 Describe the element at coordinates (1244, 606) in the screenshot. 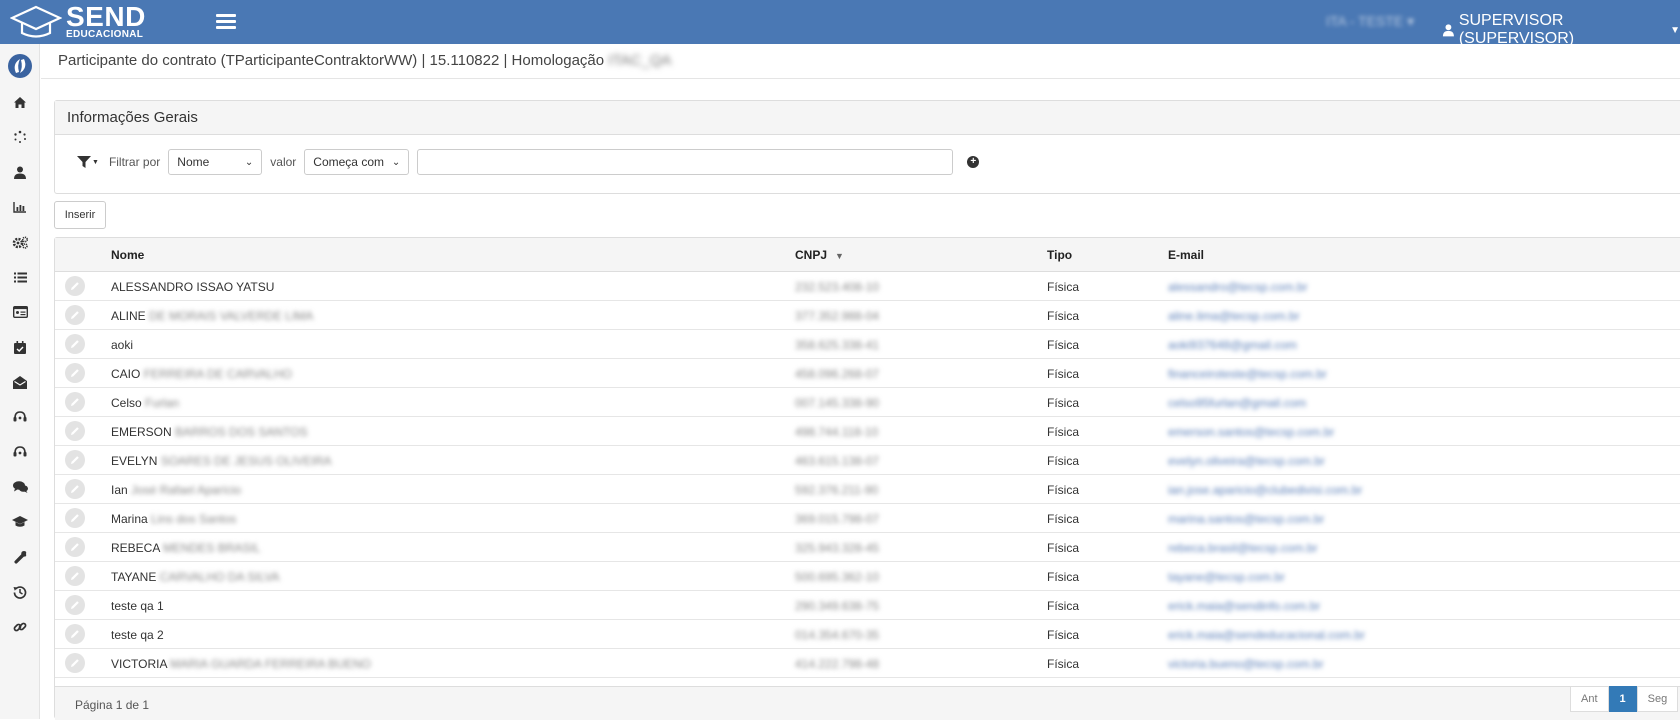

I see `cell-email: erick.maia@sendinfo.com.br` at that location.